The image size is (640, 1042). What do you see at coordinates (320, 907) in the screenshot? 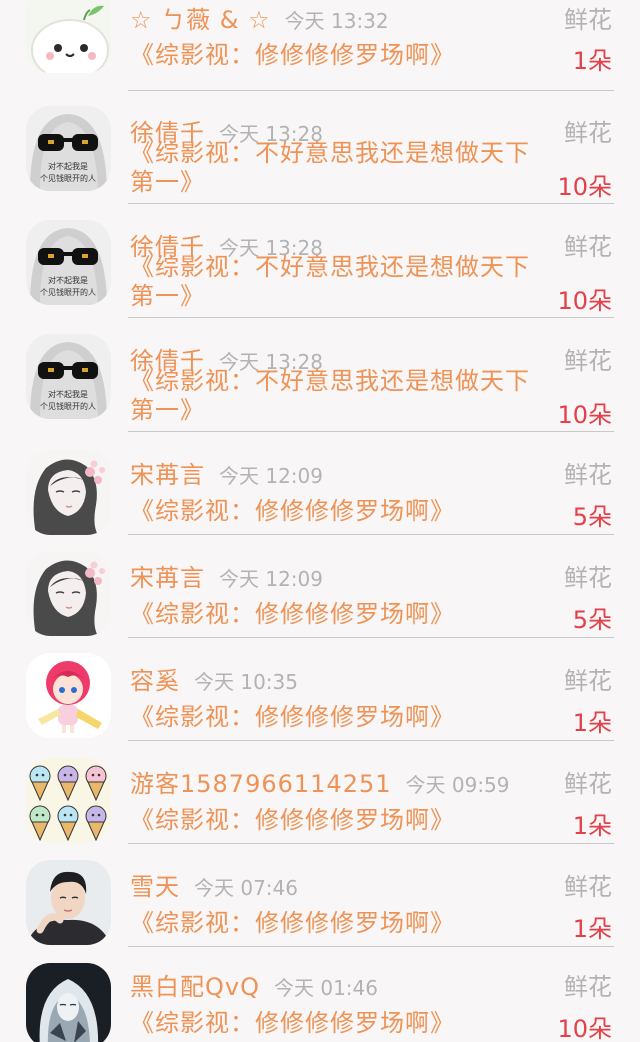
I see `gift-record-row: 雪天 今天 07:46 鲜花 《综影视：修修修修罗场啊》 1朵` at bounding box center [320, 907].